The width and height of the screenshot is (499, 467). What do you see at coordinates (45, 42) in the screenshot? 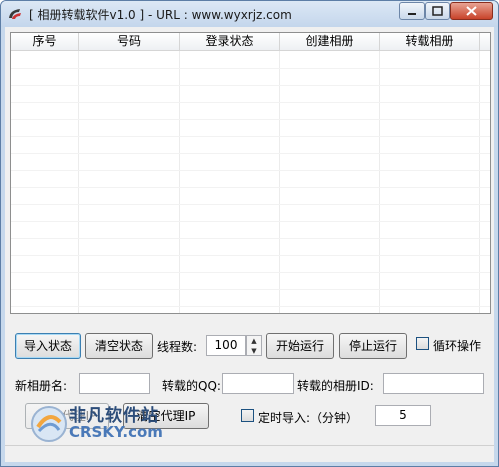
I see `column-header-index: 序号` at bounding box center [45, 42].